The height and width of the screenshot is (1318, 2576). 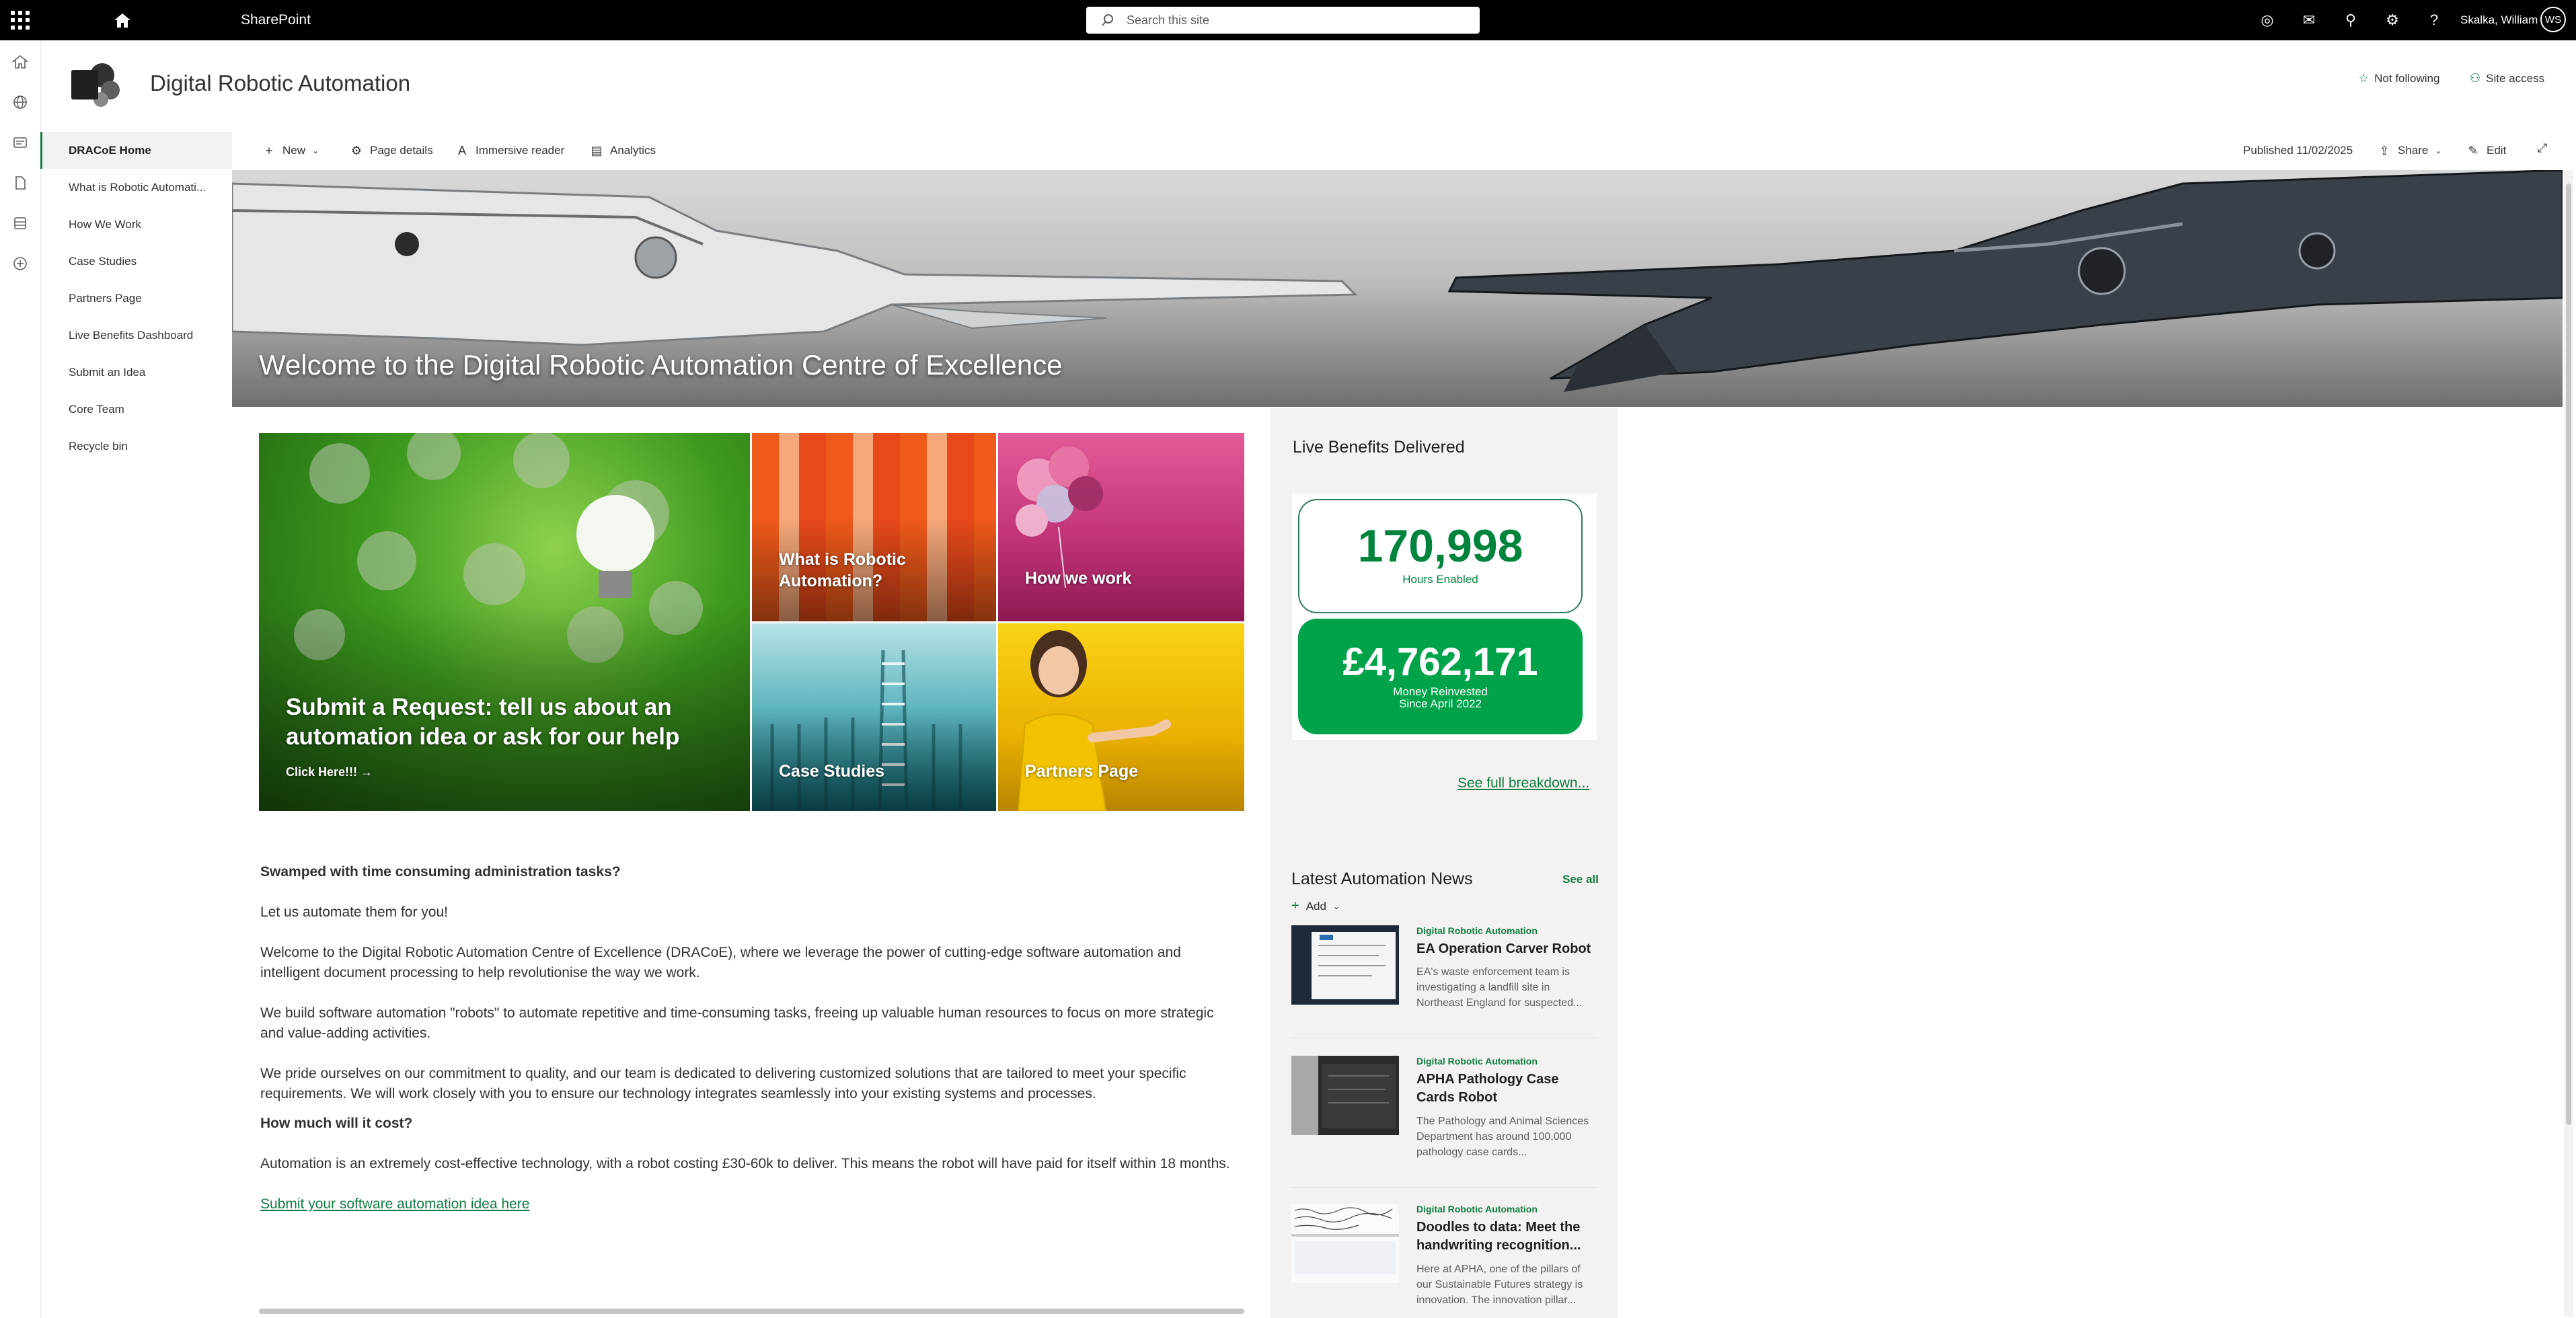 I want to click on gear-icon: ⚙, so click(x=356, y=150).